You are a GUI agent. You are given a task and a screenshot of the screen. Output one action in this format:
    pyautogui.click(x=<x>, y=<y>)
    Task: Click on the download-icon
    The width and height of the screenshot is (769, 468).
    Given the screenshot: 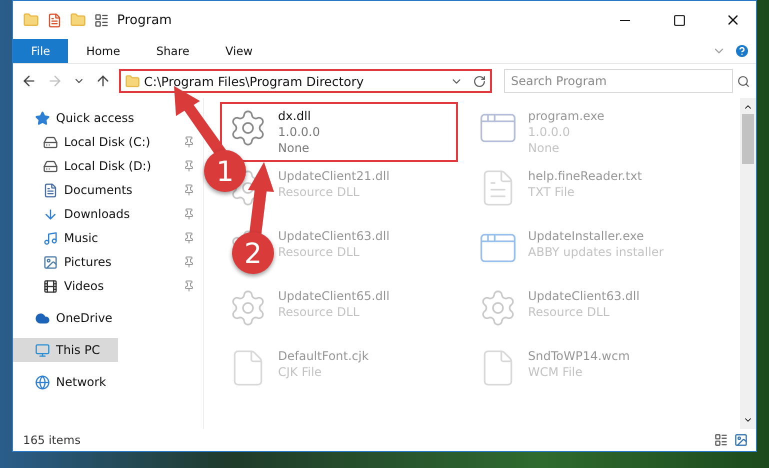 What is the action you would take?
    pyautogui.click(x=50, y=214)
    